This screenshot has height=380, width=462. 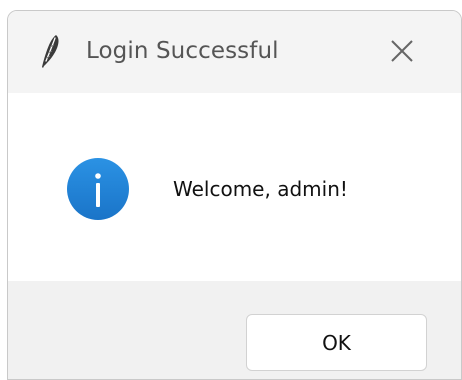 What do you see at coordinates (3, 195) in the screenshot?
I see `window-edge` at bounding box center [3, 195].